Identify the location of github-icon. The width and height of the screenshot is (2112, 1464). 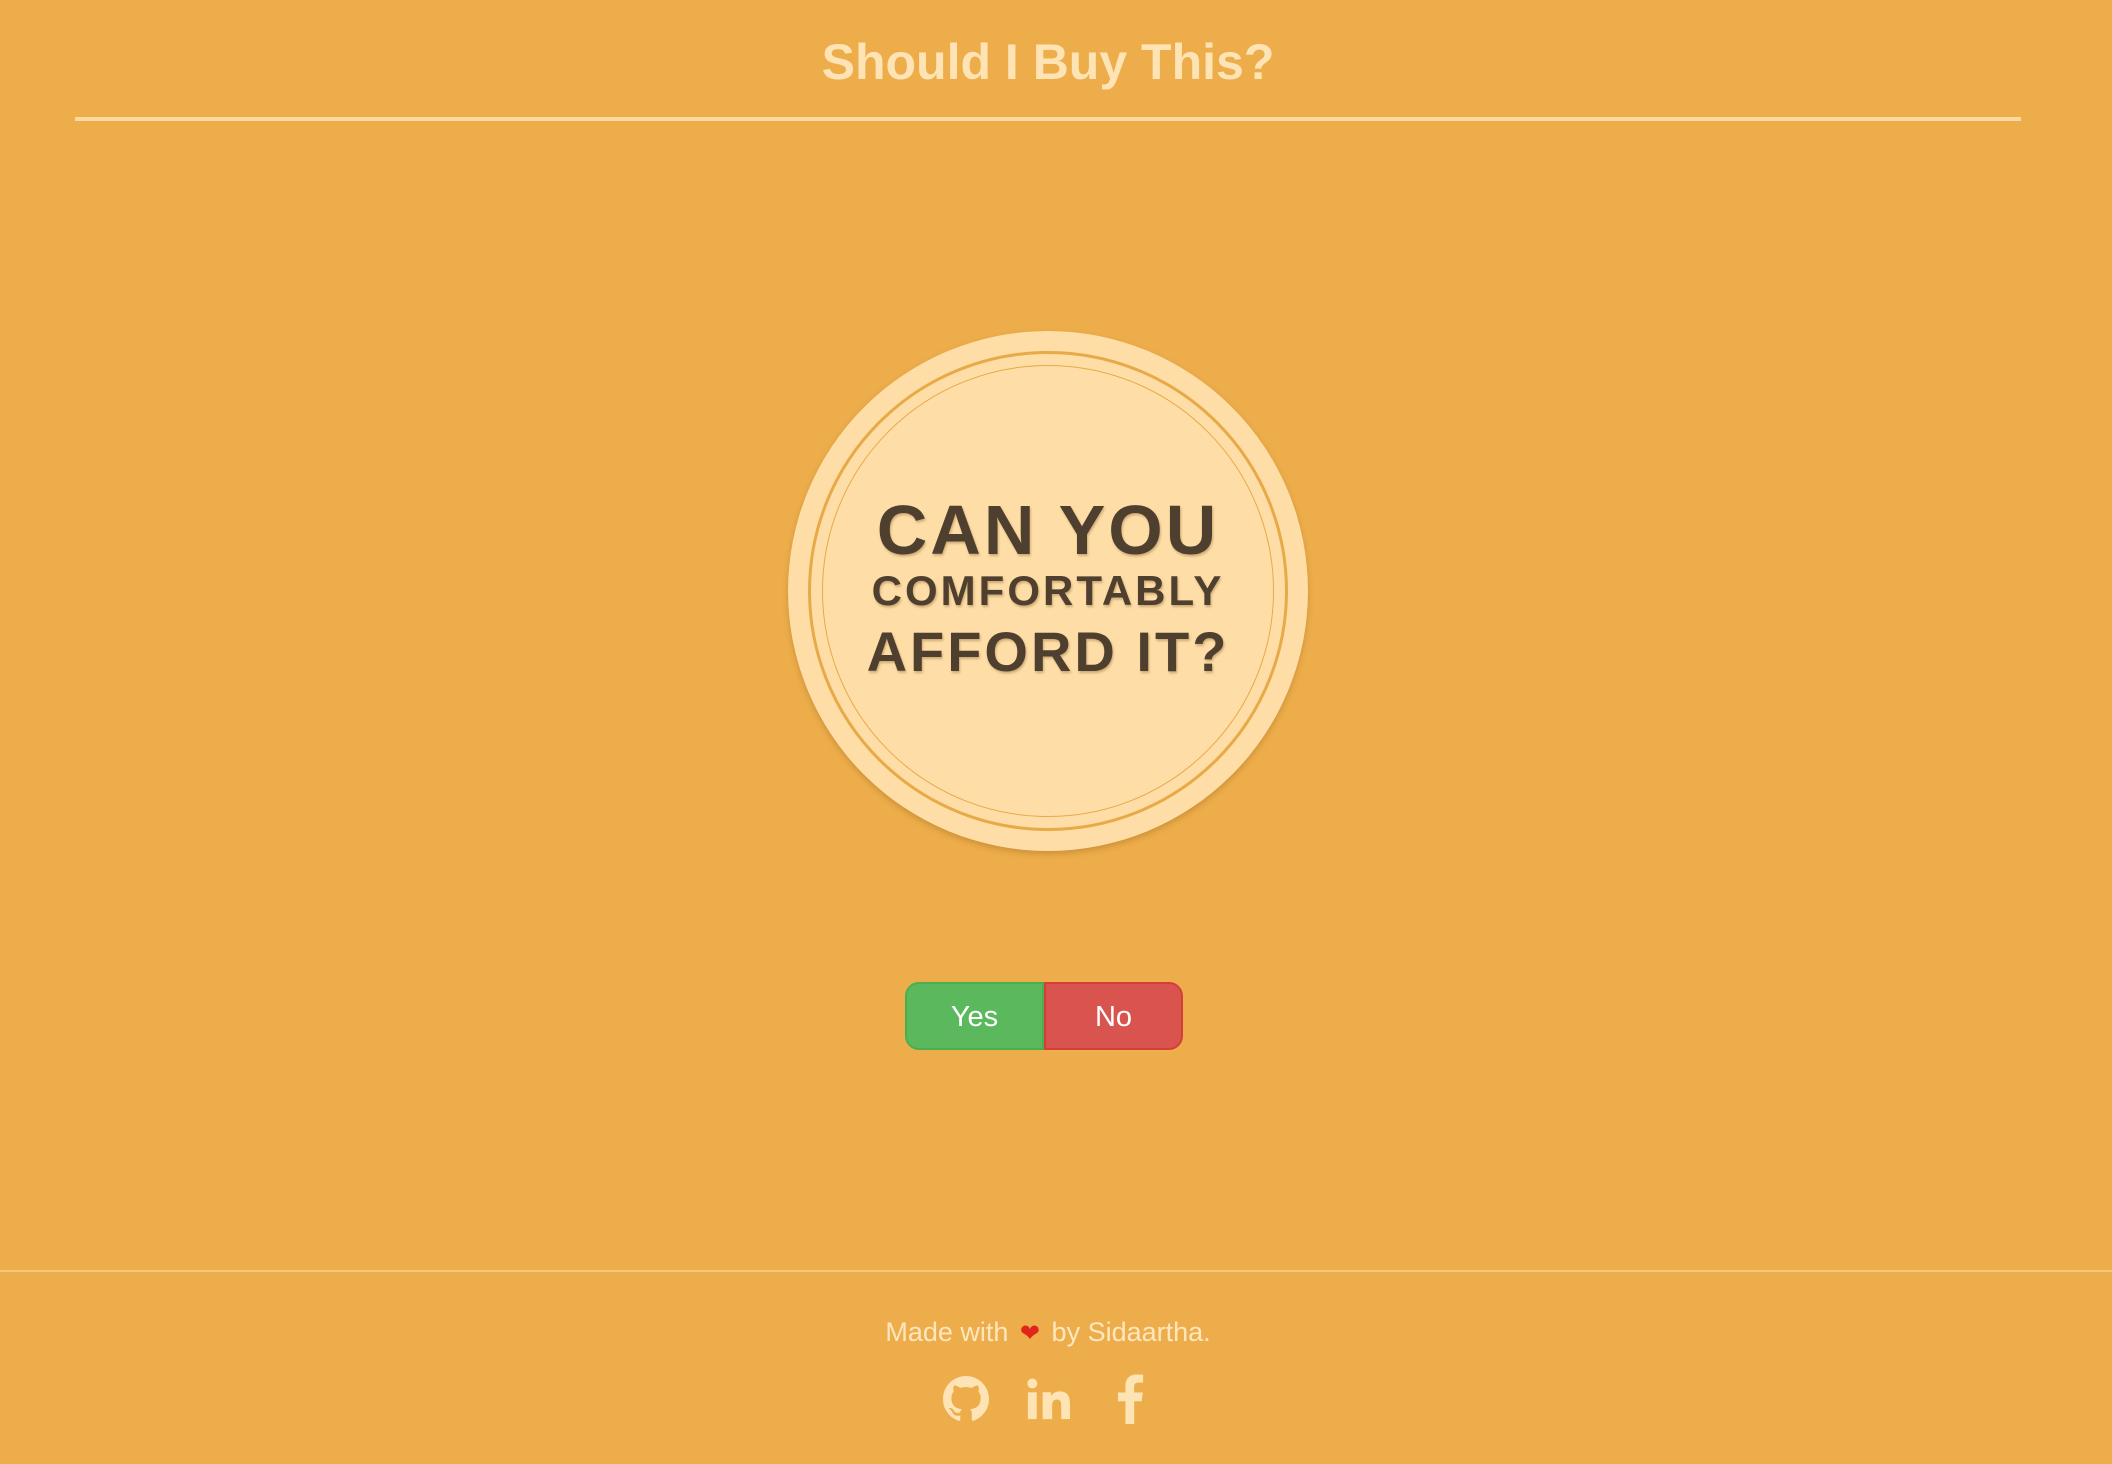
(966, 1399).